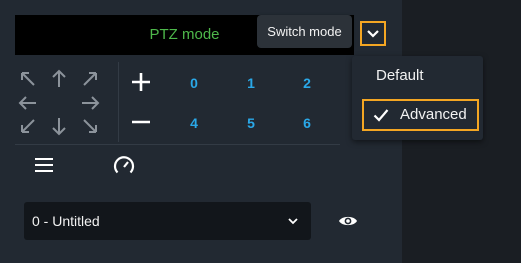 This screenshot has height=263, width=521. I want to click on preset-button: 1, so click(251, 83).